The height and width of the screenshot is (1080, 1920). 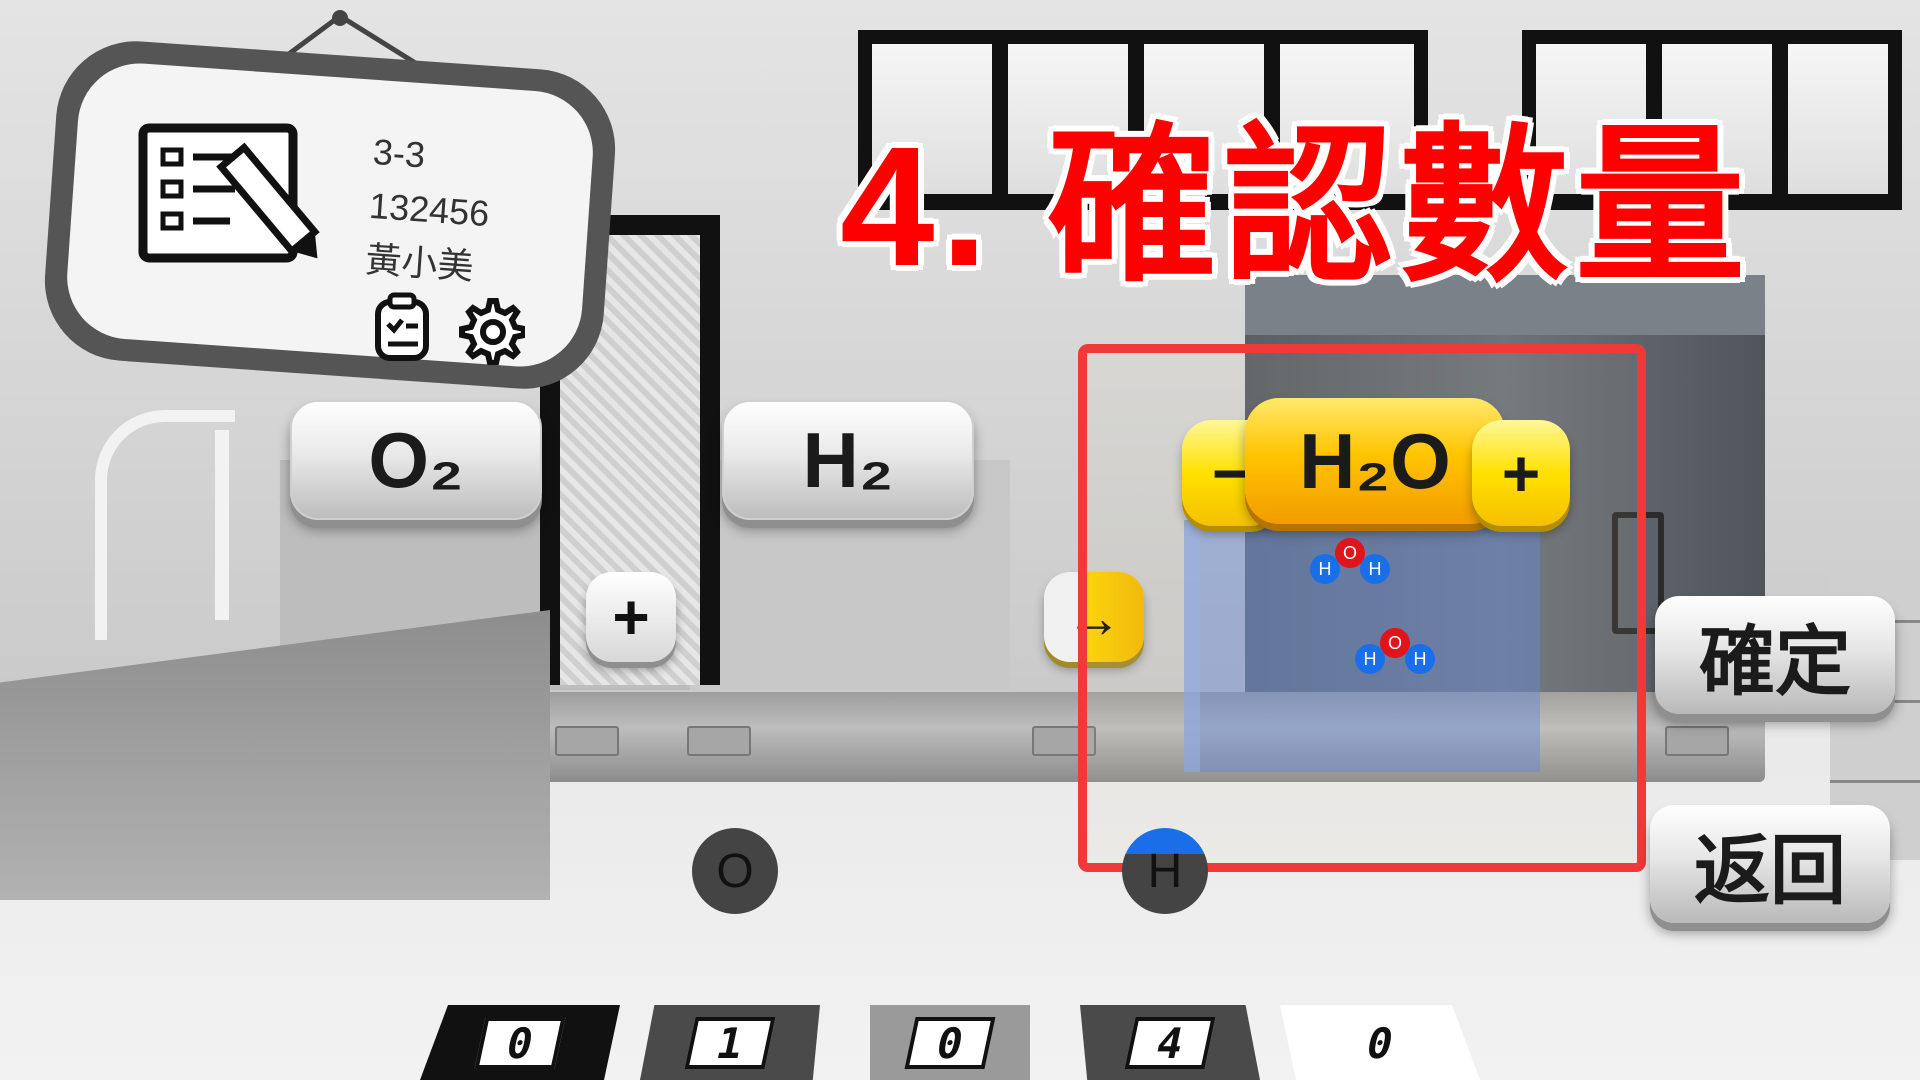 What do you see at coordinates (1375, 461) in the screenshot?
I see `product-h2o-button: H₂O` at bounding box center [1375, 461].